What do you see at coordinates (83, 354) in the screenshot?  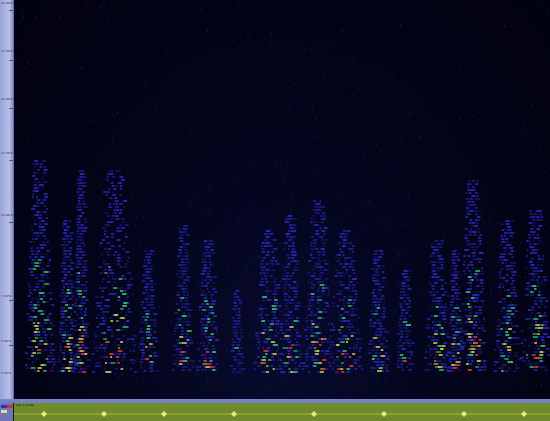 I see `spectral-energy-peak` at bounding box center [83, 354].